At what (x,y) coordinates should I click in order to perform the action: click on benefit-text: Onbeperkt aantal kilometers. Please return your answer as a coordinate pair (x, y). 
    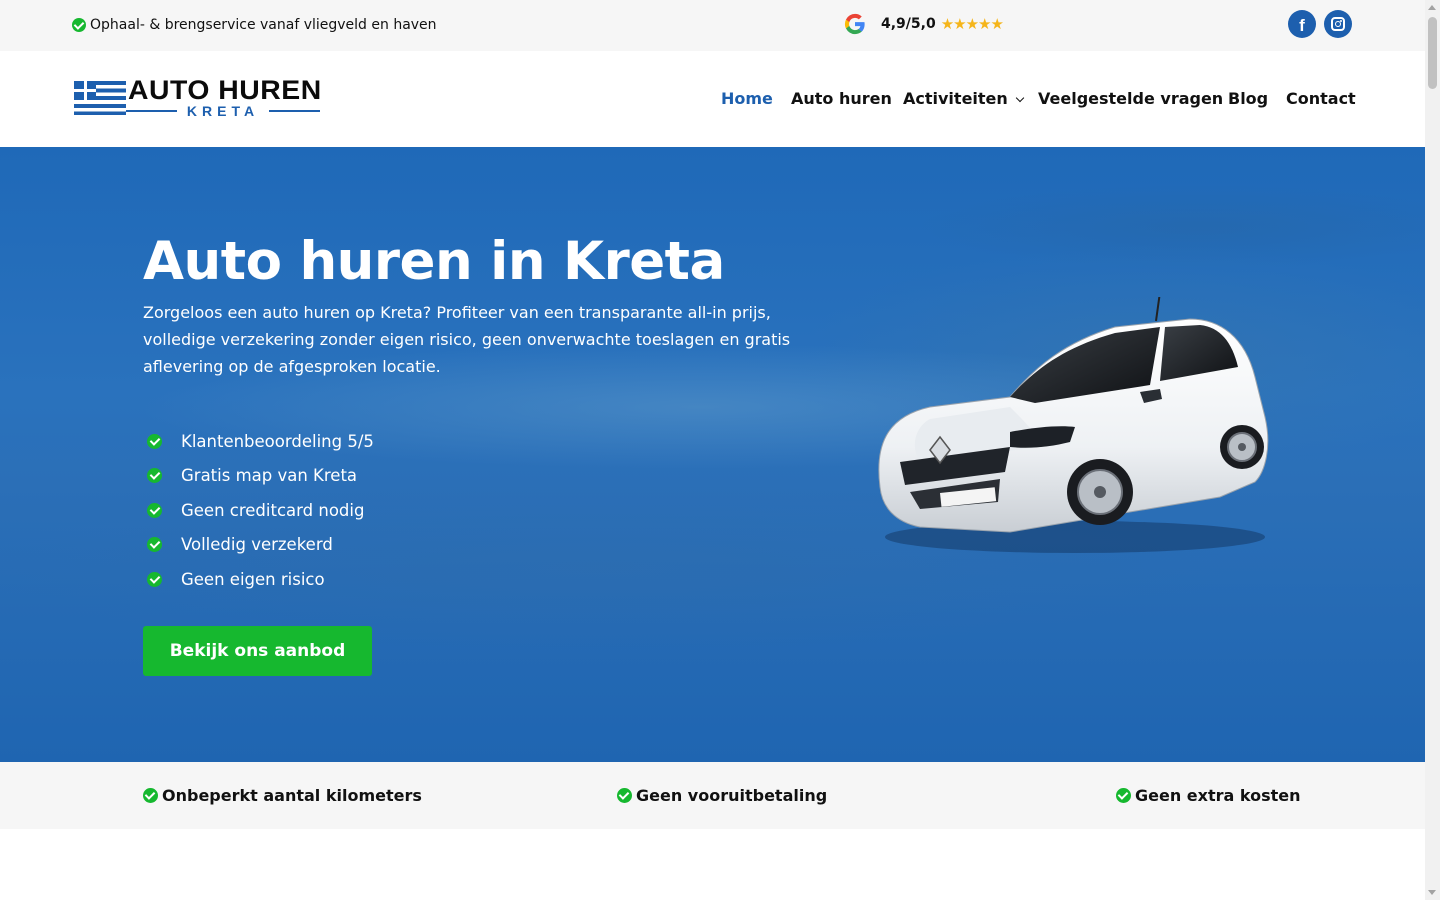
    Looking at the image, I should click on (292, 795).